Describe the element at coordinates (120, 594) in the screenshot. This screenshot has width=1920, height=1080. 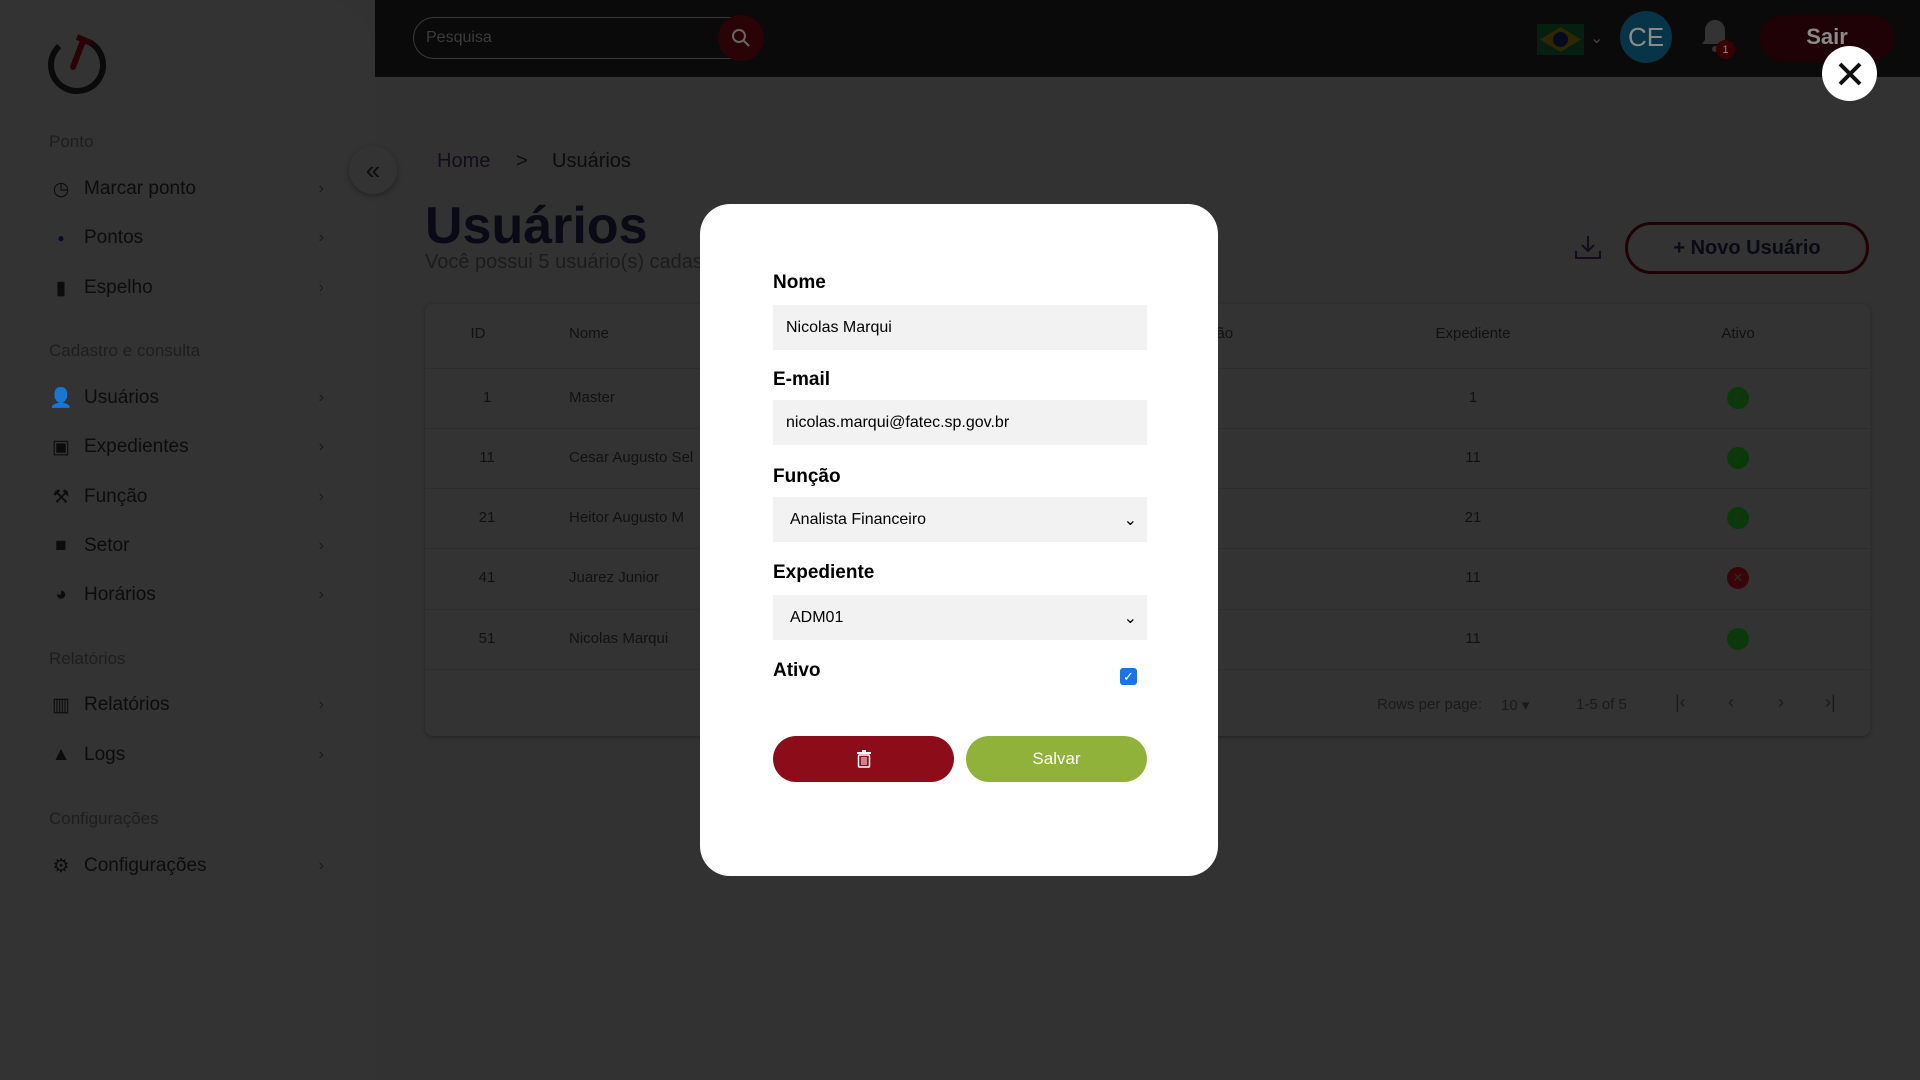
I see `sidebar-item-label: Horários` at that location.